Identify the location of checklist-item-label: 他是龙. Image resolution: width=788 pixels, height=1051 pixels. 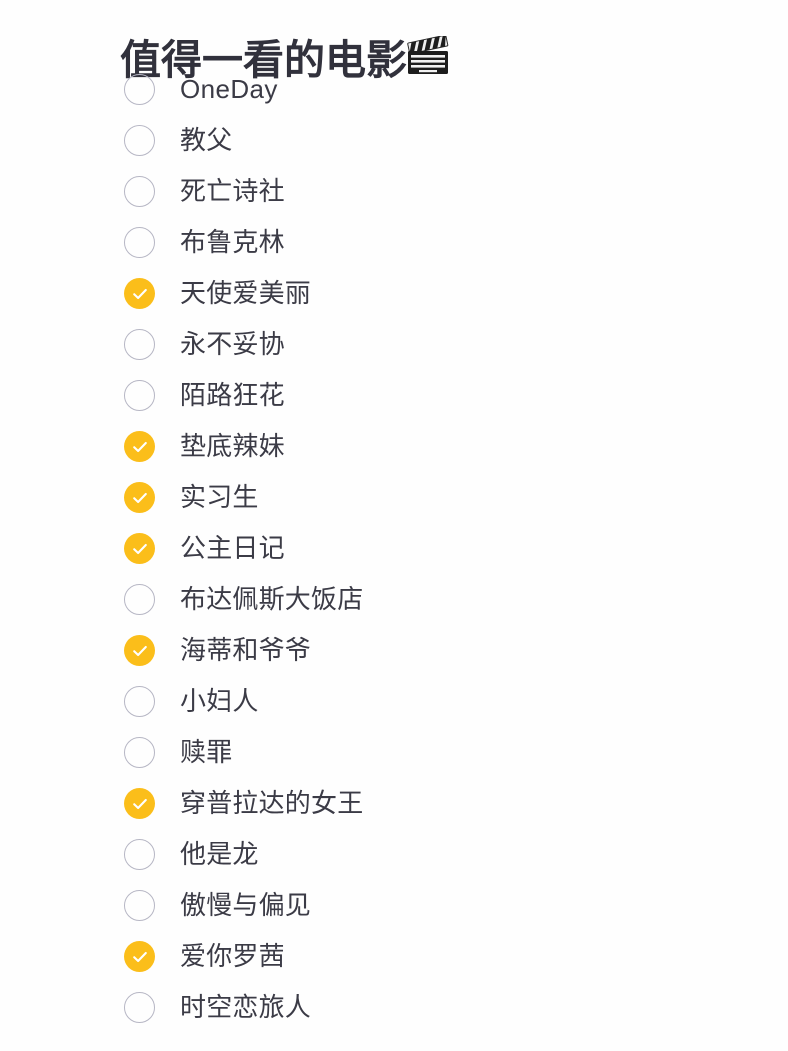
(219, 854).